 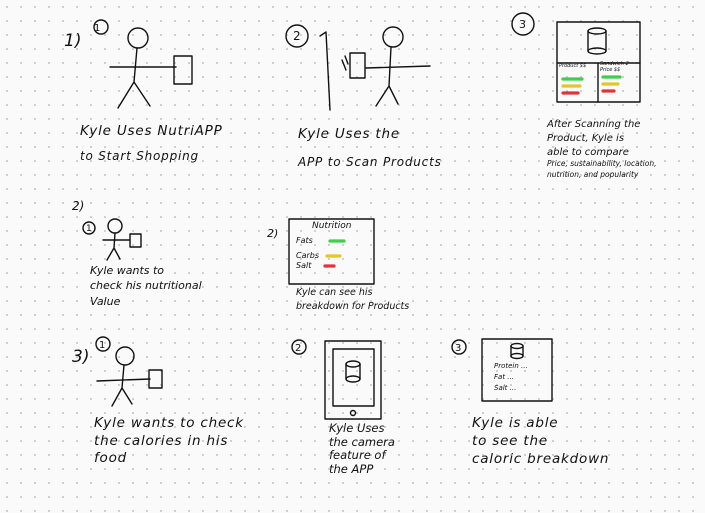 I want to click on row2-panel1-caption-line: check his nutritional, so click(x=146, y=286).